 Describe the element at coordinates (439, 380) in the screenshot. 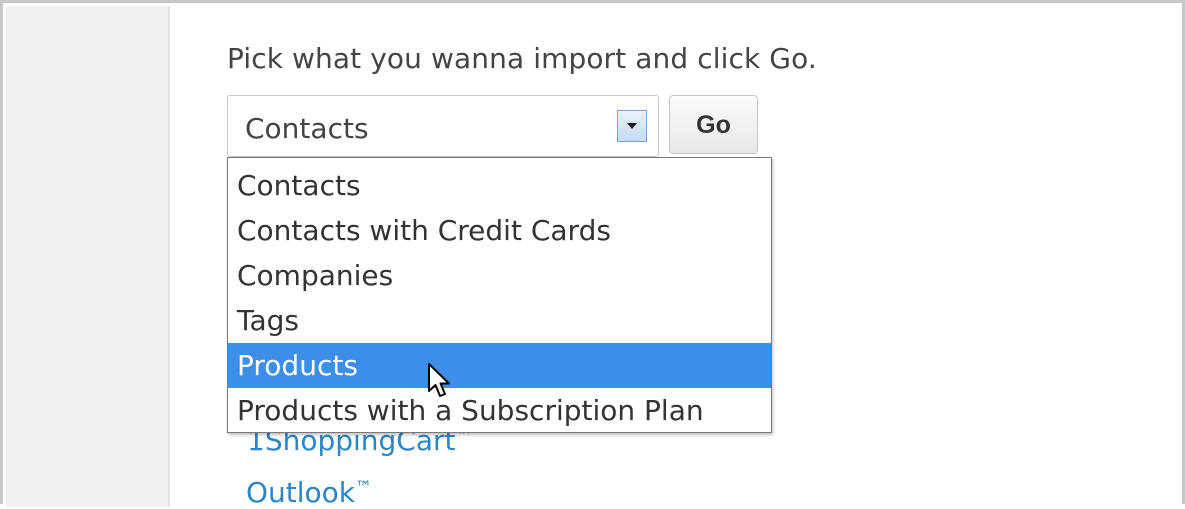

I see `mouse-pointer-icon` at that location.